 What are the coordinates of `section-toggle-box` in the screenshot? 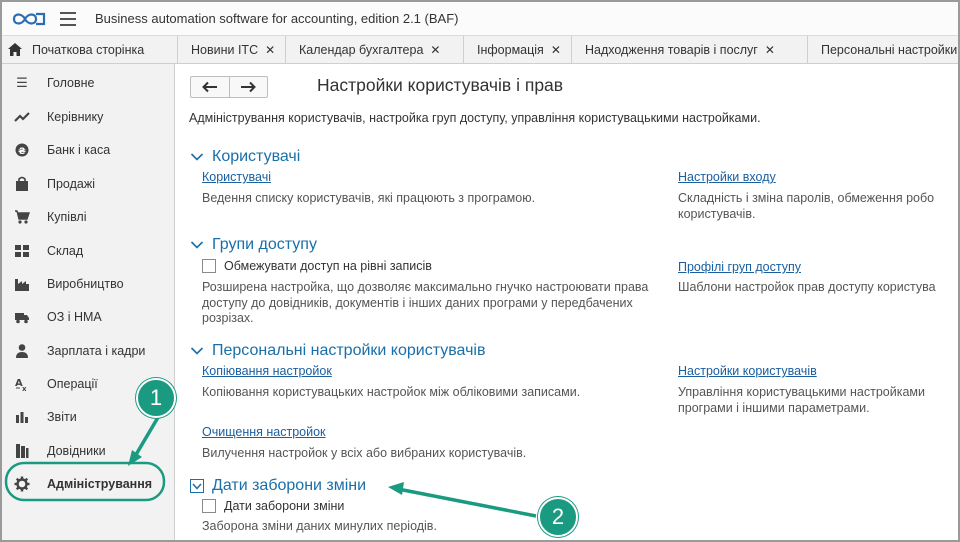 It's located at (197, 486).